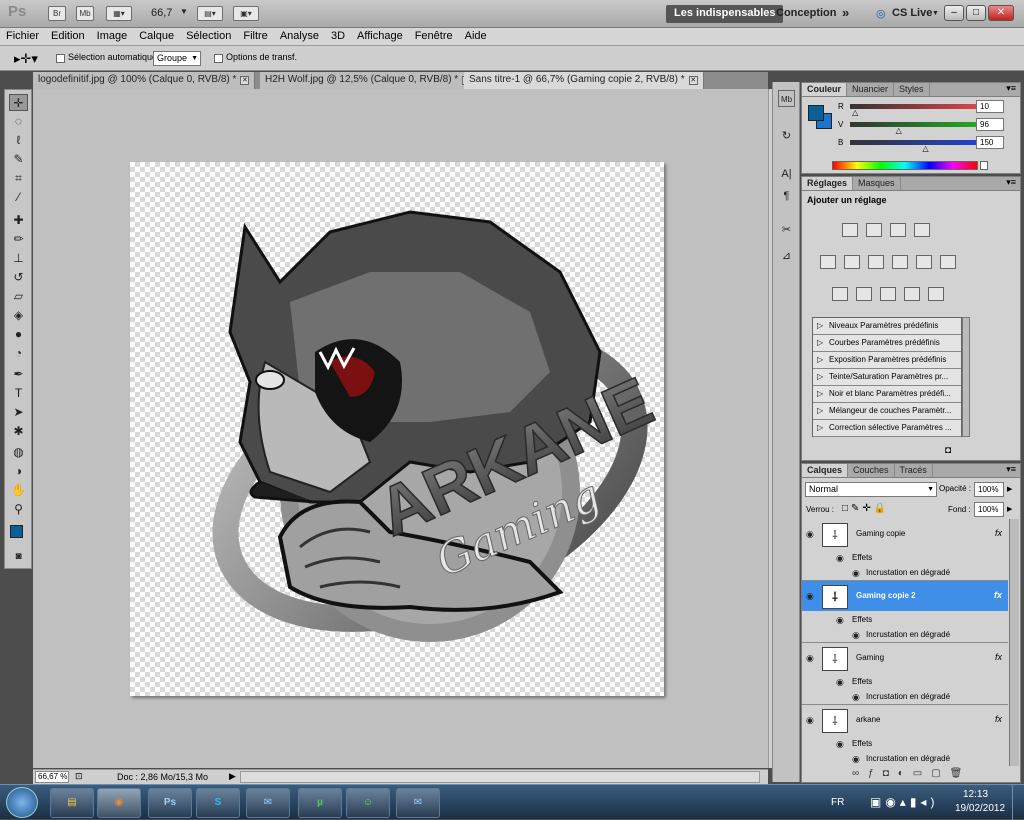  I want to click on character-panel-icon: A|, so click(786, 174).